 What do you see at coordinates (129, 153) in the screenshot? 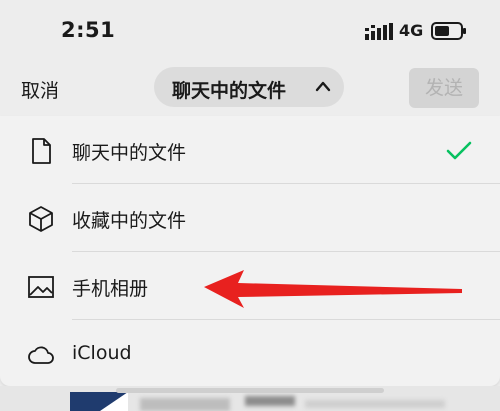
I see `menu-item-label: 聊天中的文件` at bounding box center [129, 153].